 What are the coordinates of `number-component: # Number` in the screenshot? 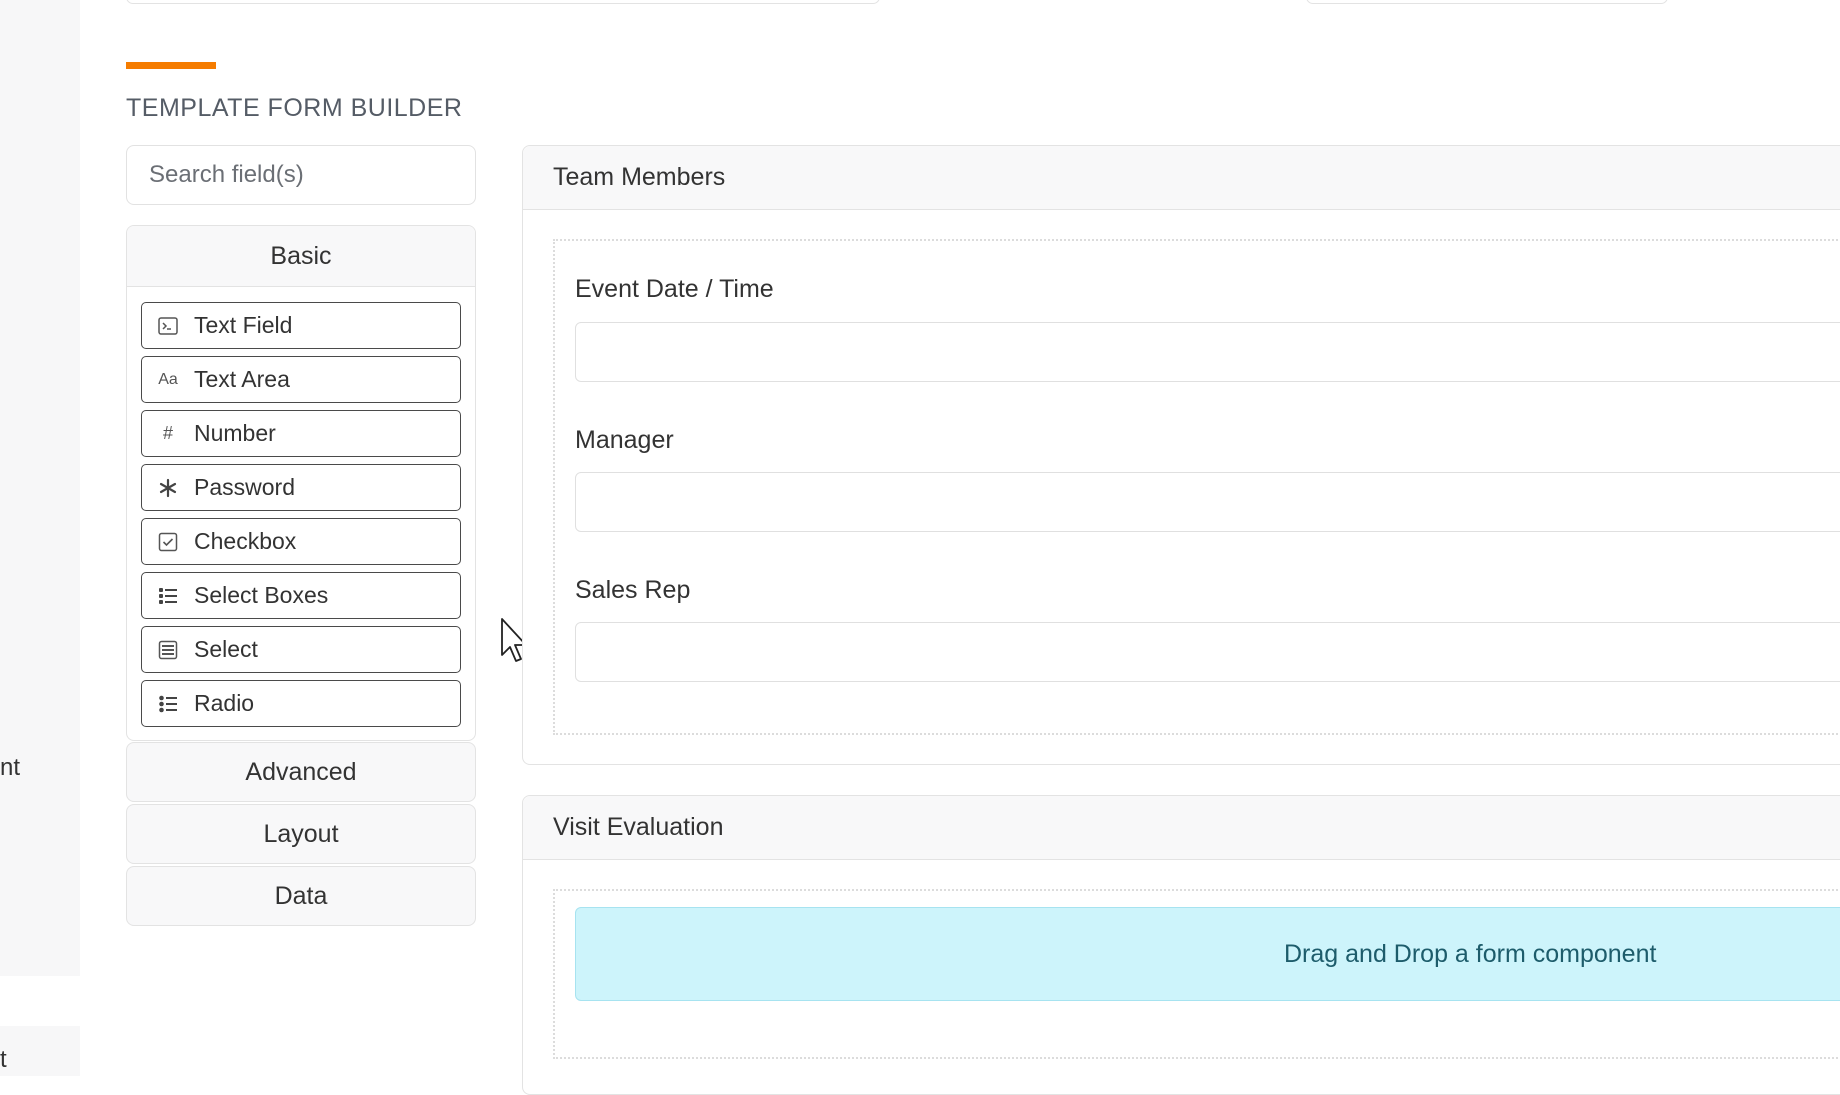 It's located at (301, 433).